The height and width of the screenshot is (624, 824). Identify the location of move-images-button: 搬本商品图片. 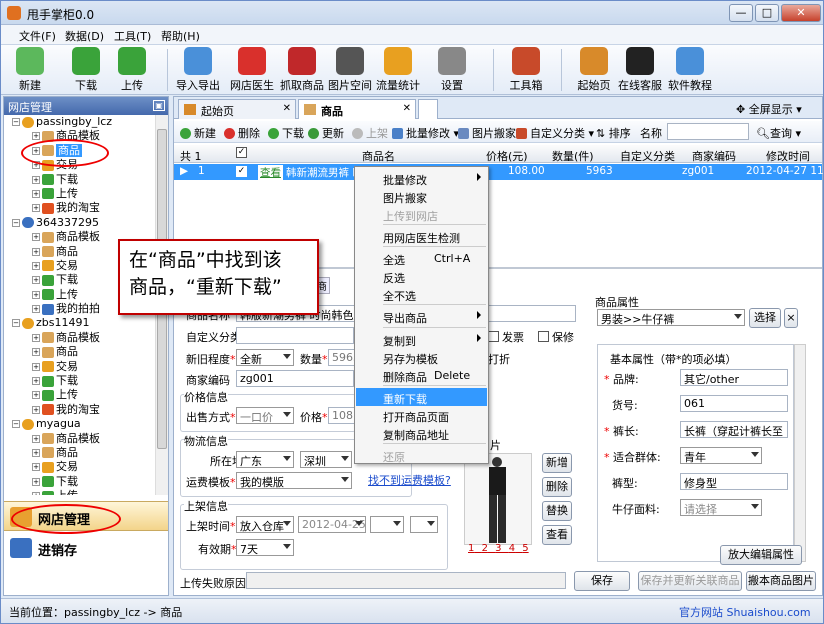
(781, 581).